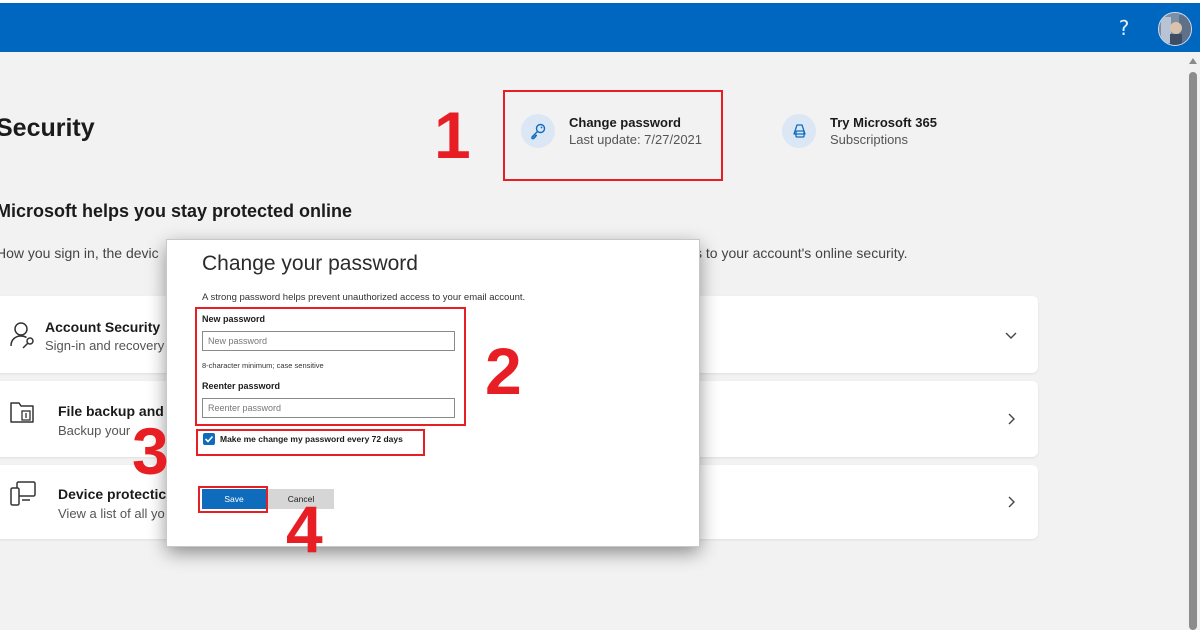 This screenshot has width=1200, height=630. Describe the element at coordinates (452, 135) in the screenshot. I see `annotation-number-1: 1` at that location.